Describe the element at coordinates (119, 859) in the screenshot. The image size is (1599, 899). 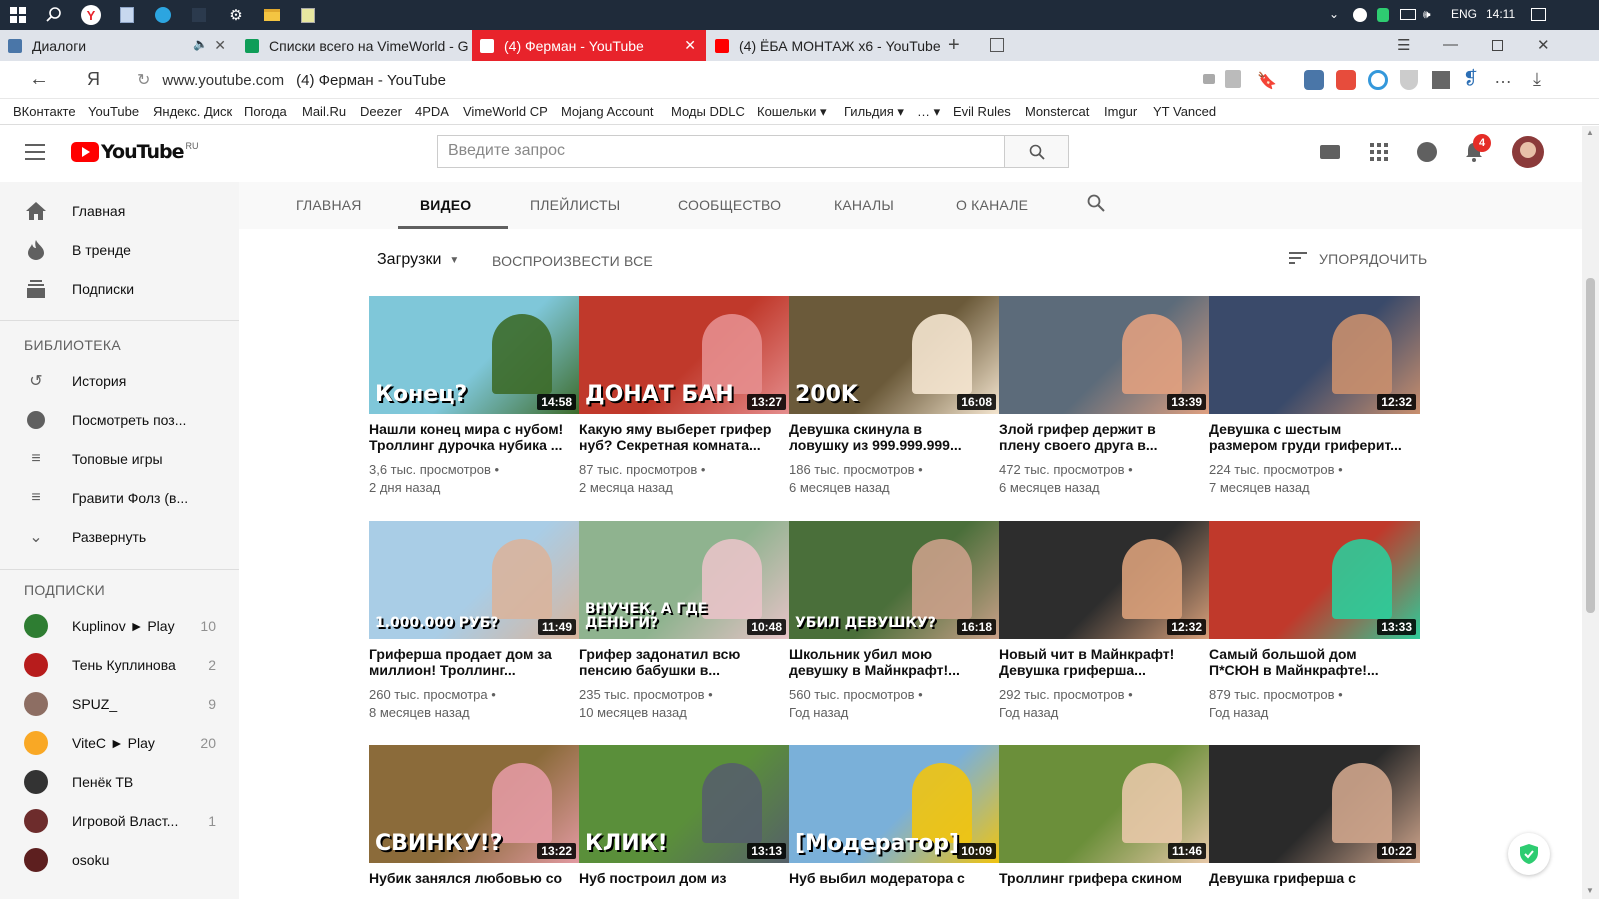
I see `subscription-item: osoku` at that location.